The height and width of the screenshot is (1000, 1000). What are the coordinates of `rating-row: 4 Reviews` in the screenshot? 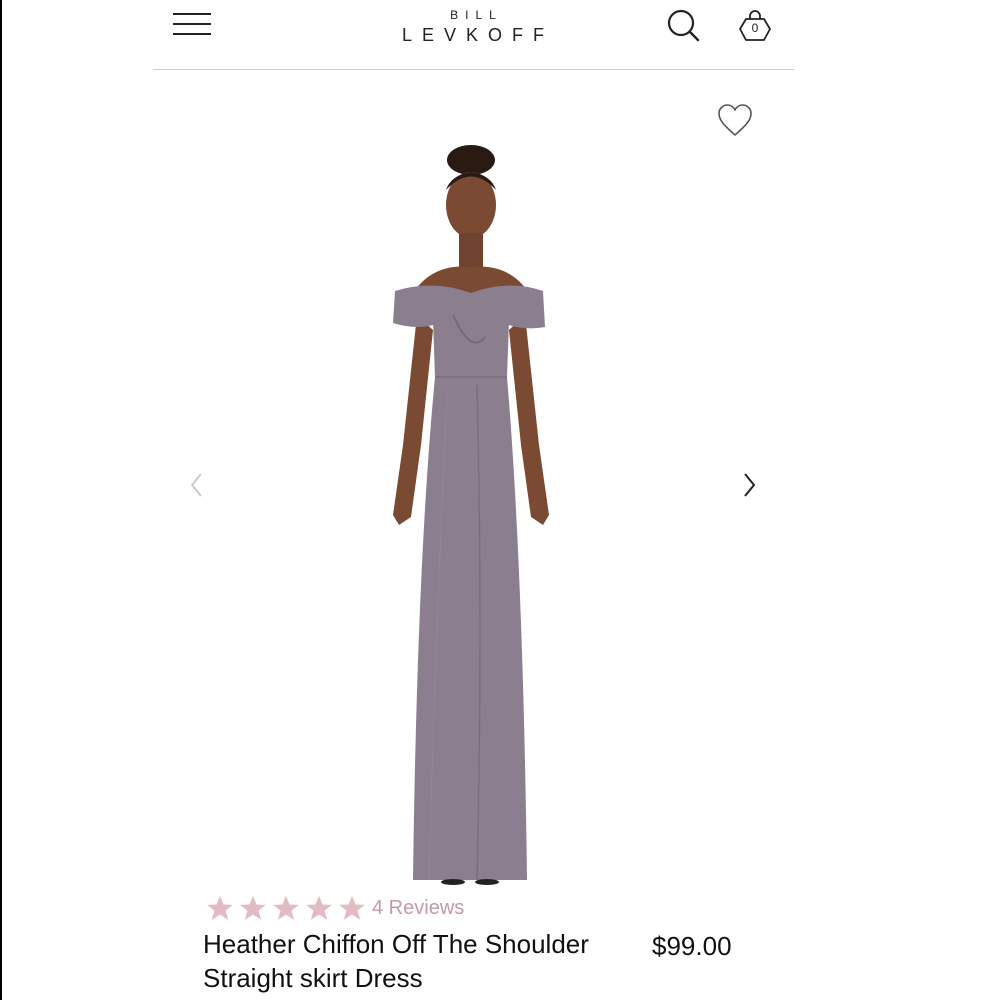 It's located at (334, 908).